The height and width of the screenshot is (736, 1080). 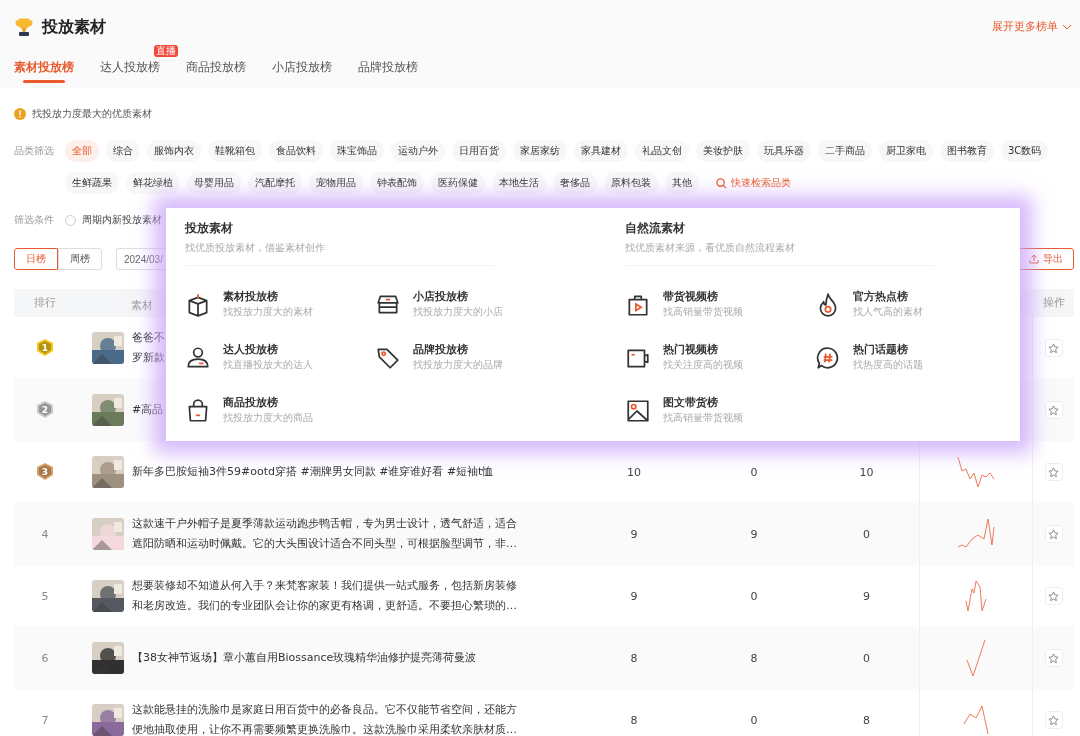 What do you see at coordinates (142, 304) in the screenshot?
I see `column-header: 素材` at bounding box center [142, 304].